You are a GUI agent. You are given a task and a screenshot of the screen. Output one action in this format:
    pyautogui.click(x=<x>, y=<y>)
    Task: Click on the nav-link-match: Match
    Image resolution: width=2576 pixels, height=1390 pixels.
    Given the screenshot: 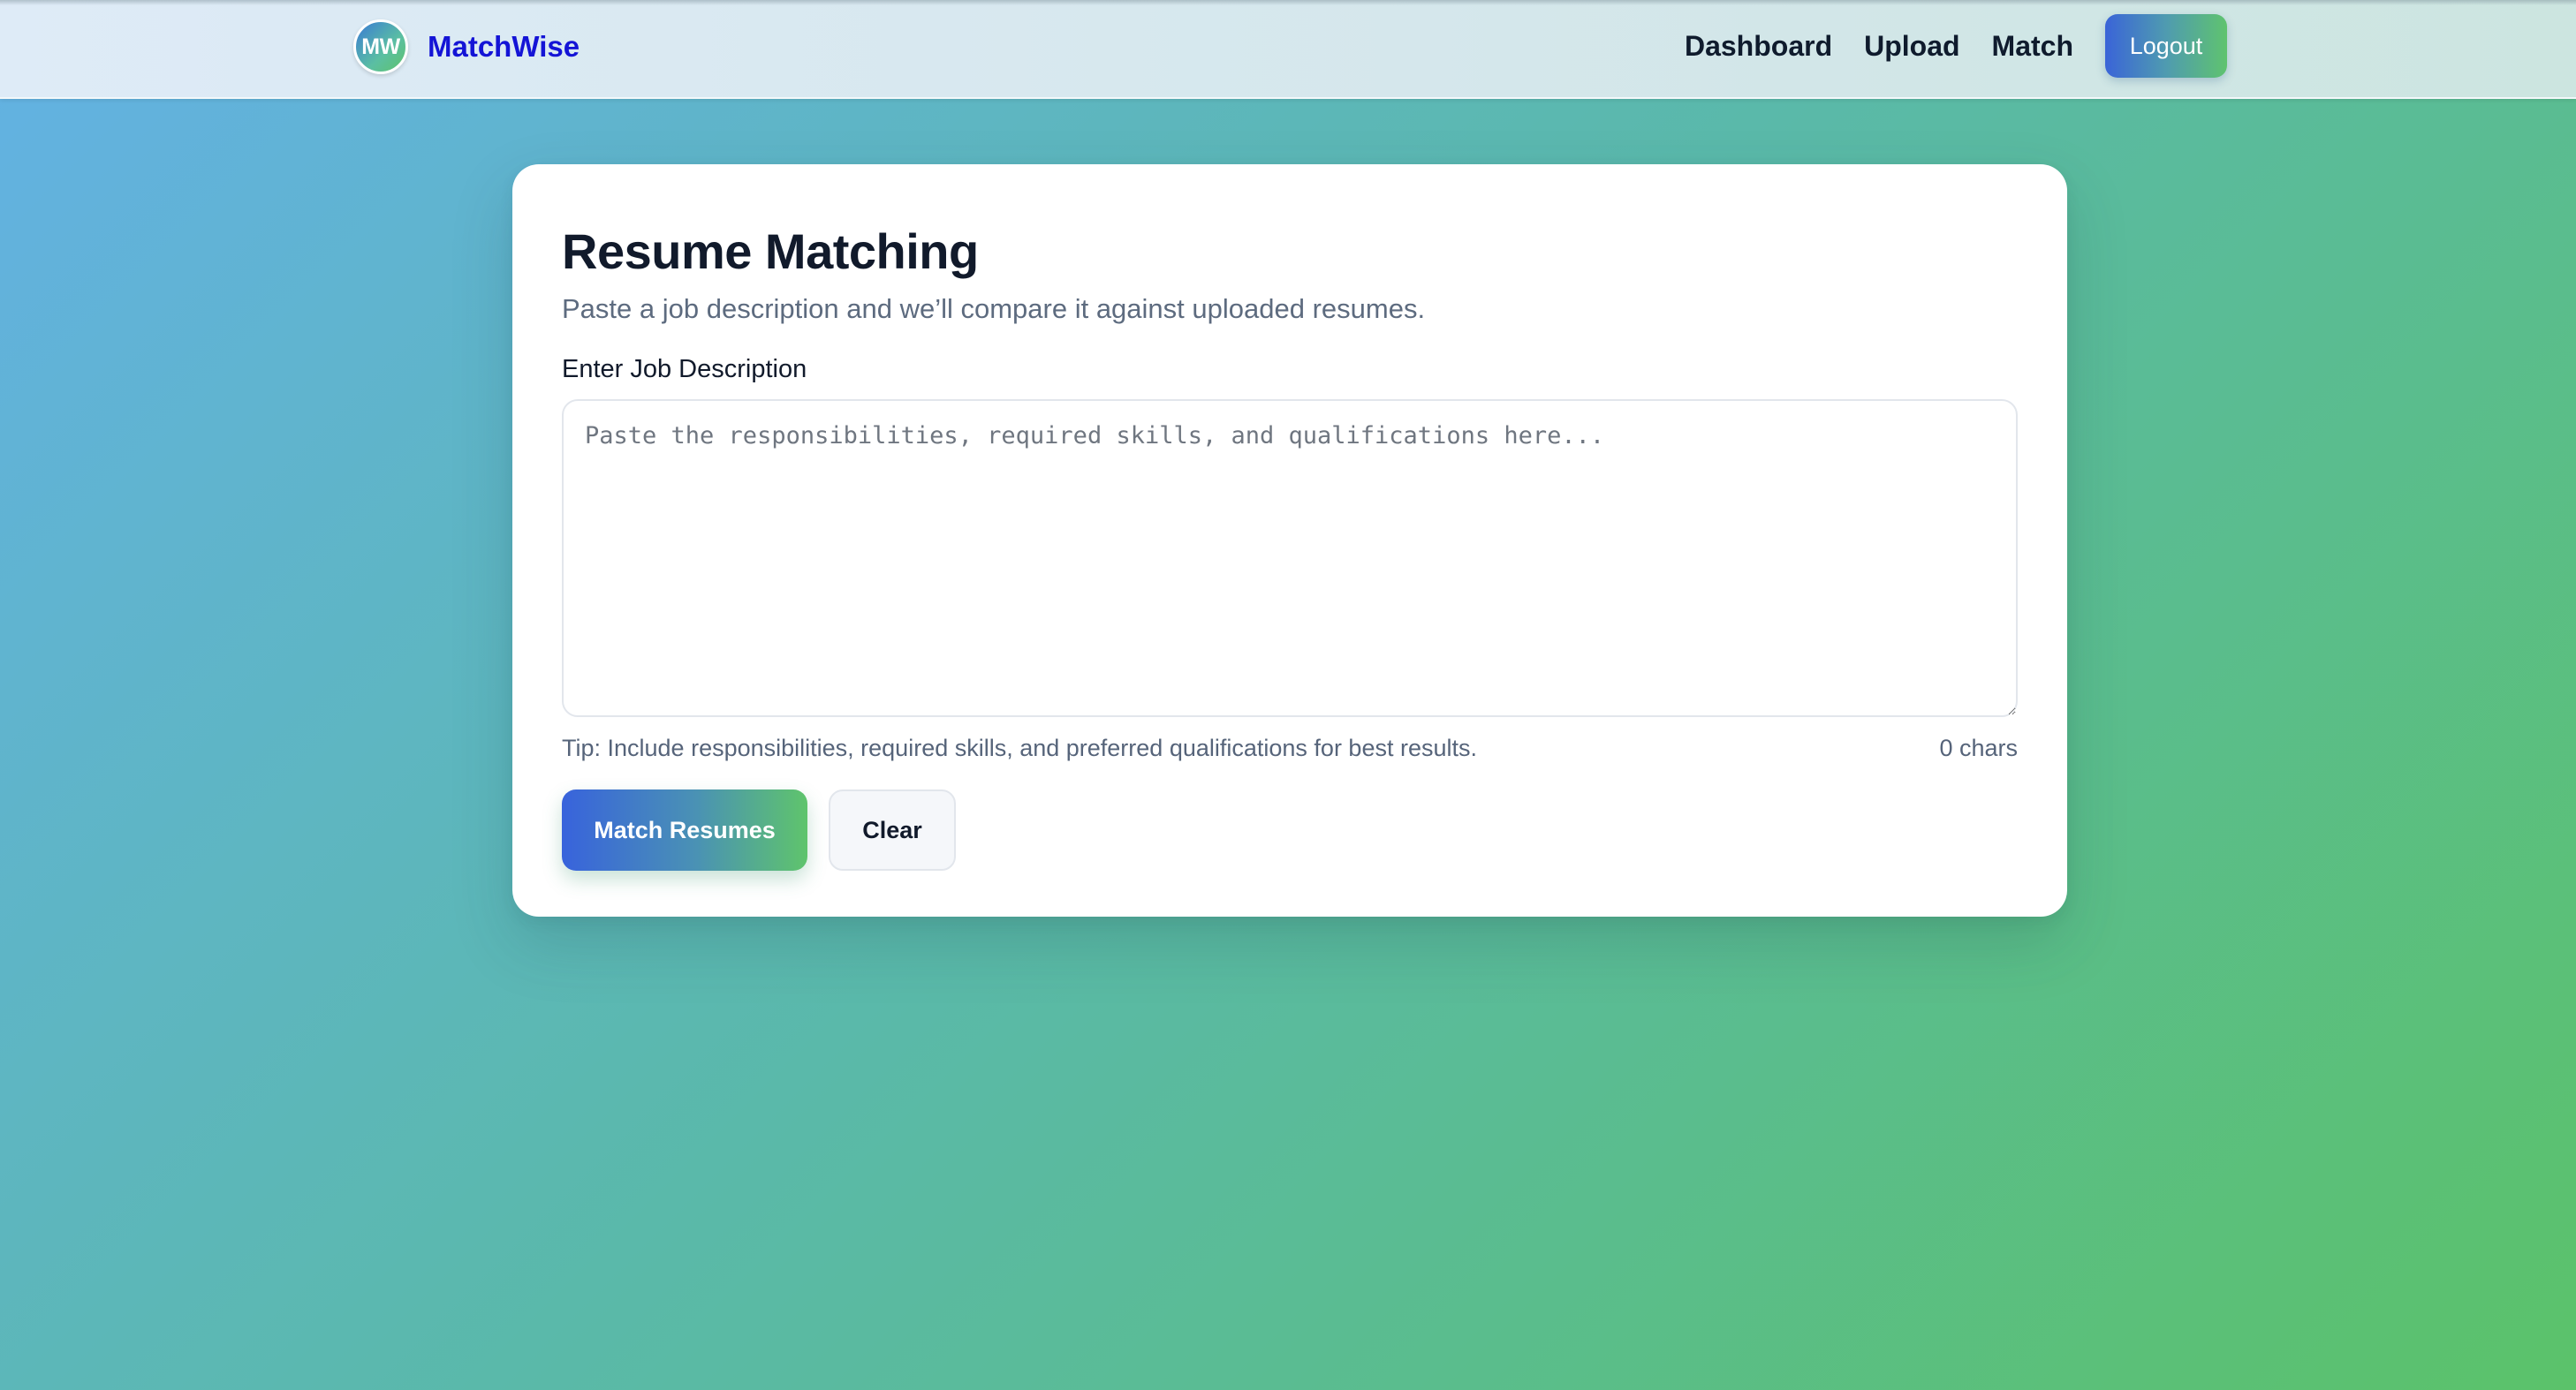 What is the action you would take?
    pyautogui.click(x=2033, y=47)
    